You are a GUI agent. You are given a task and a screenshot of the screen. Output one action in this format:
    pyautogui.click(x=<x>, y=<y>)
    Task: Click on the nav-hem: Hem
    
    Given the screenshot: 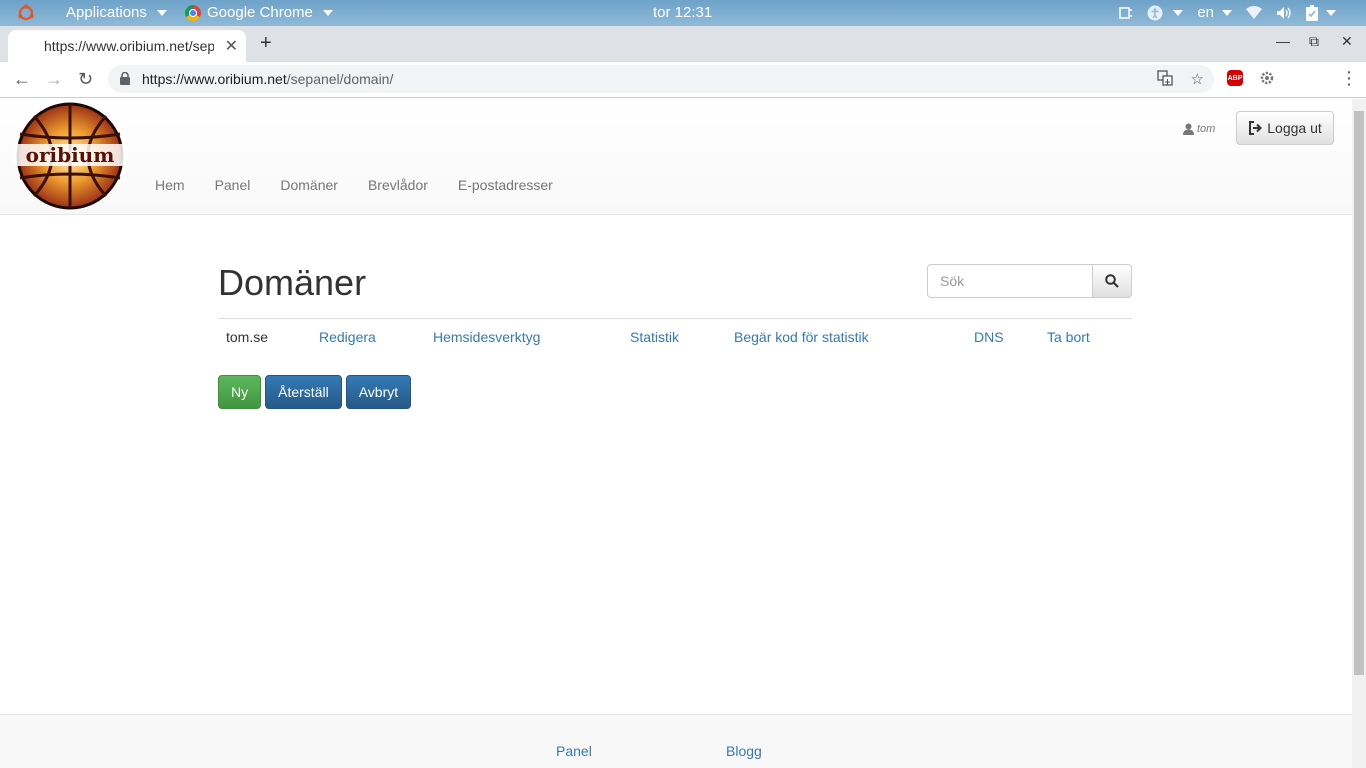 What is the action you would take?
    pyautogui.click(x=170, y=185)
    